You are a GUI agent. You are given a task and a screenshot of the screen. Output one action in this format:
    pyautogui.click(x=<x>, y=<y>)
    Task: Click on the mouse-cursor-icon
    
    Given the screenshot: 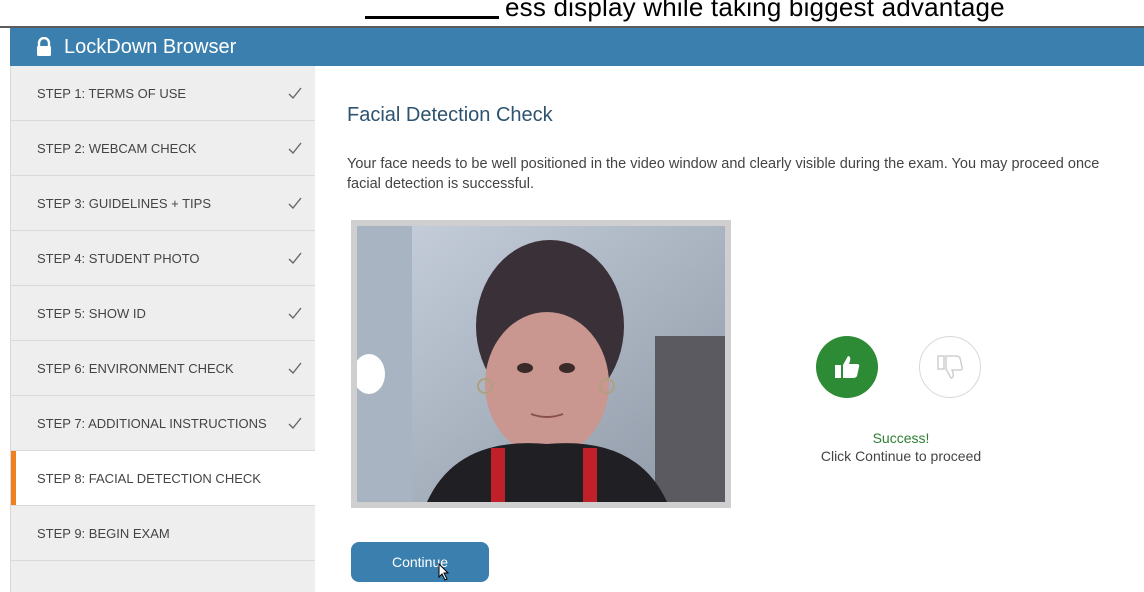 What is the action you would take?
    pyautogui.click(x=444, y=572)
    